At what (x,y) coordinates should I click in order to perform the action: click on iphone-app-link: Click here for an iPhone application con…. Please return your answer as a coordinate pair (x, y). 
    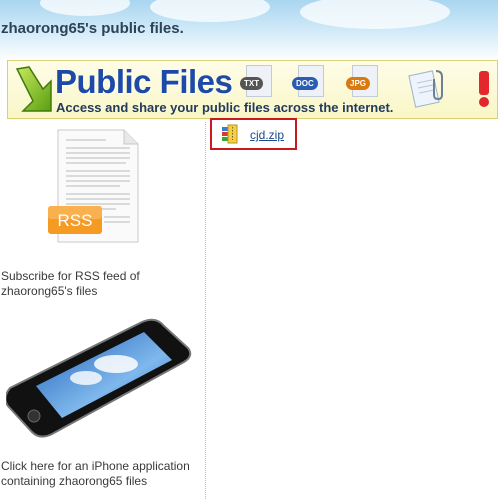
    Looking at the image, I should click on (101, 474).